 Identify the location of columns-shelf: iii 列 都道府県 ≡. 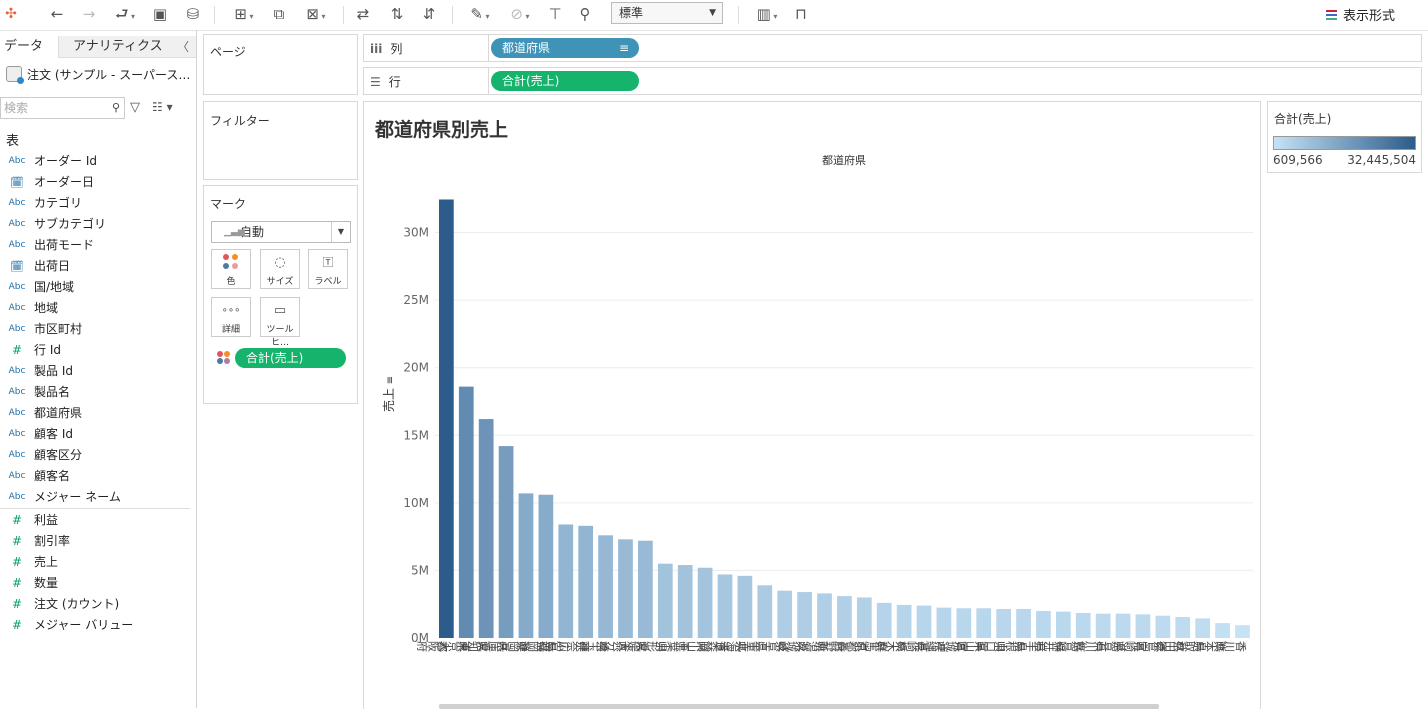
(892, 48).